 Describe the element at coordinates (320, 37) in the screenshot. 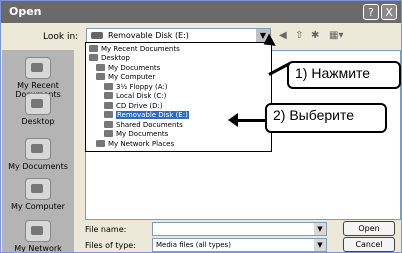

I see `toolbar: ◀ ⇧ ✱ ▦▾` at that location.